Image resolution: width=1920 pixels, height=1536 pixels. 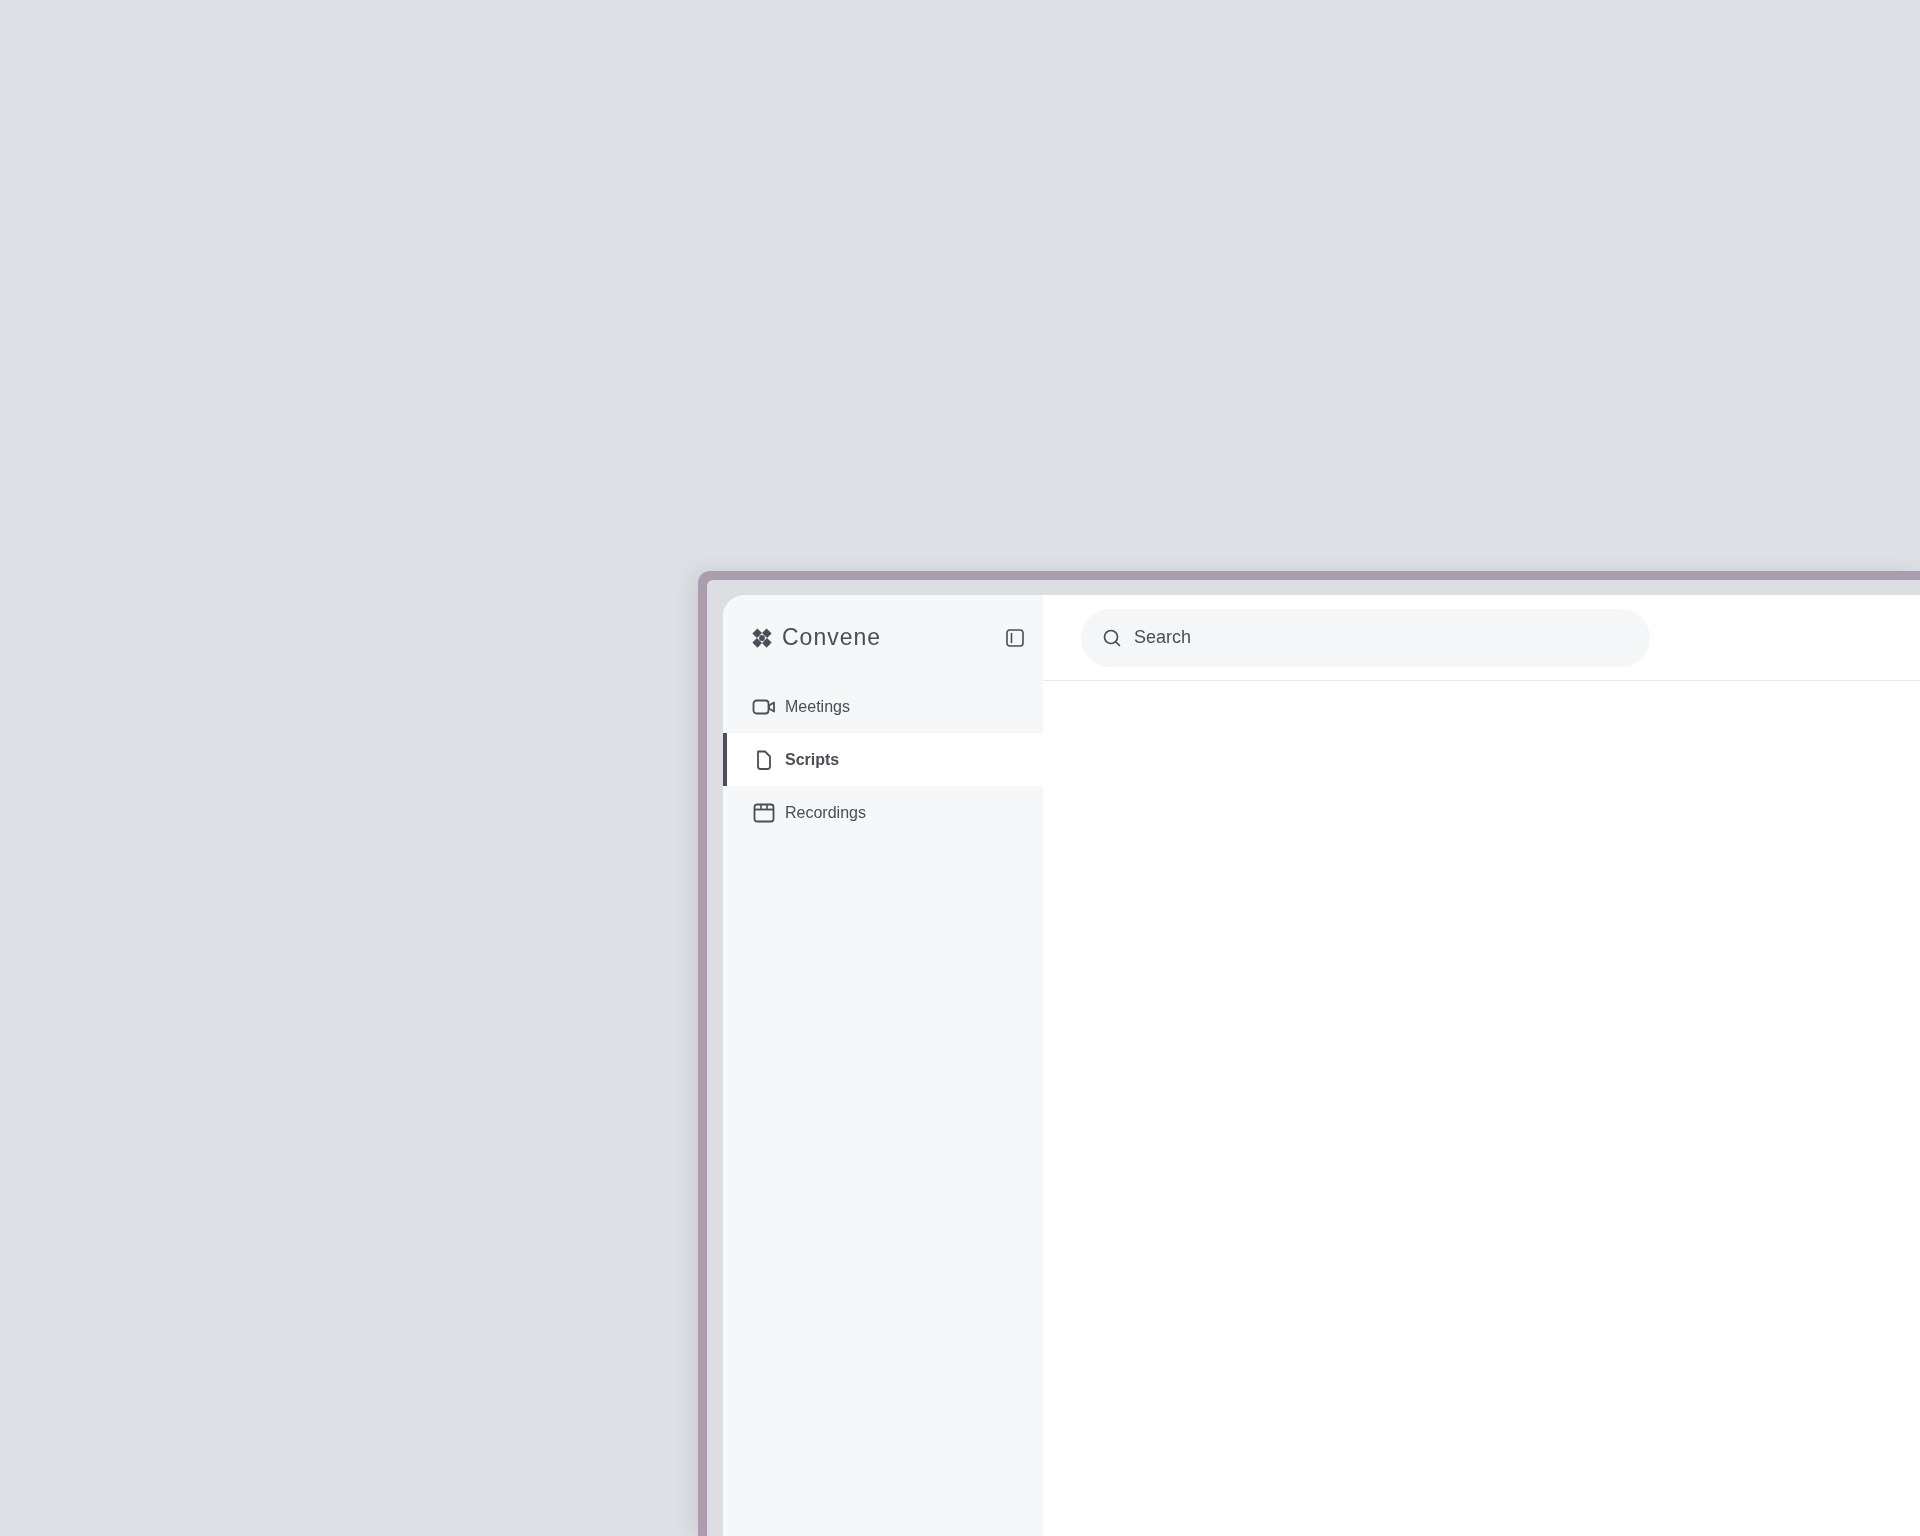 I want to click on logo-icon, so click(x=762, y=637).